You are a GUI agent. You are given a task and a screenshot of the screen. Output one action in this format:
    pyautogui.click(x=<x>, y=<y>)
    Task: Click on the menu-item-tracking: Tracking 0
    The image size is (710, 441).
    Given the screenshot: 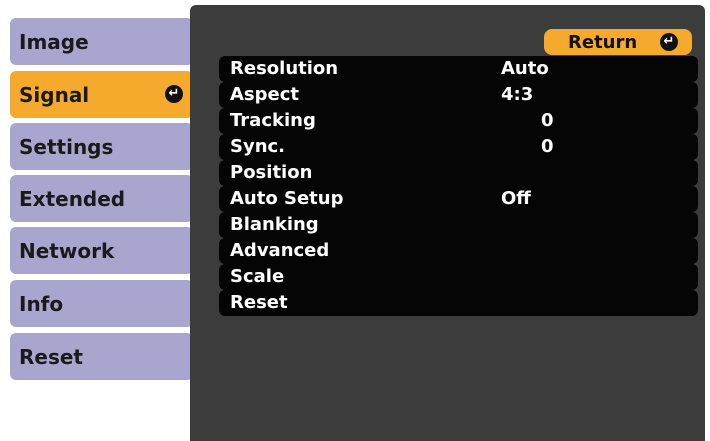 What is the action you would take?
    pyautogui.click(x=458, y=121)
    